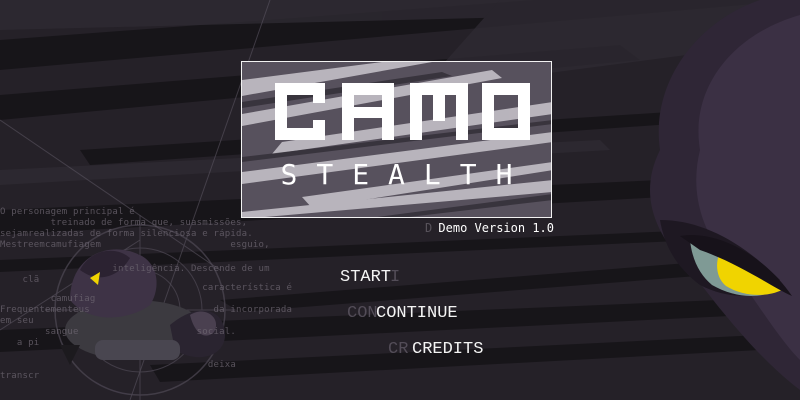 The image size is (800, 400). I want to click on logo-camo-art, so click(396, 139).